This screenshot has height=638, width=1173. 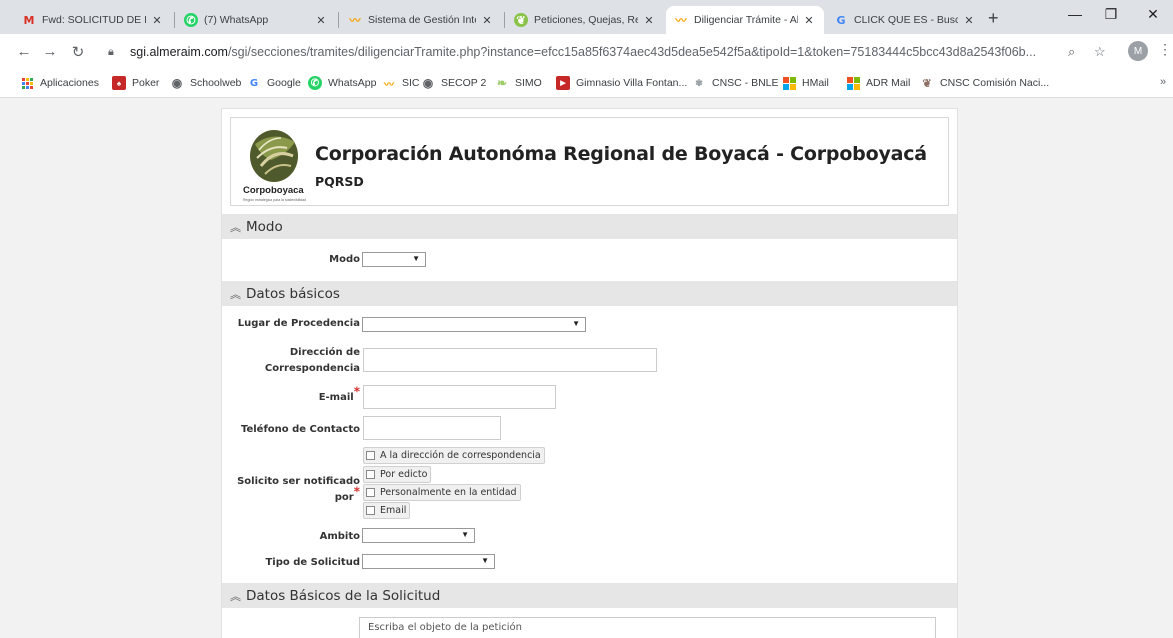 I want to click on lugar-procedencia-select: ▼, so click(x=474, y=324).